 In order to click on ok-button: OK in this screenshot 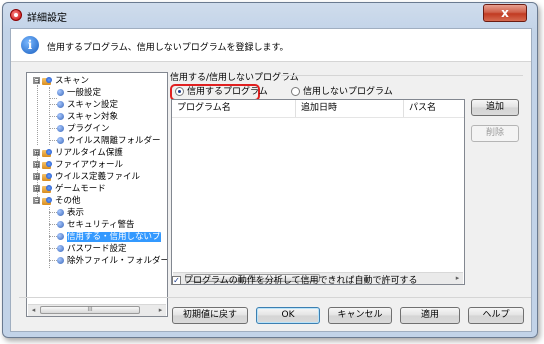, I will do `click(288, 315)`.